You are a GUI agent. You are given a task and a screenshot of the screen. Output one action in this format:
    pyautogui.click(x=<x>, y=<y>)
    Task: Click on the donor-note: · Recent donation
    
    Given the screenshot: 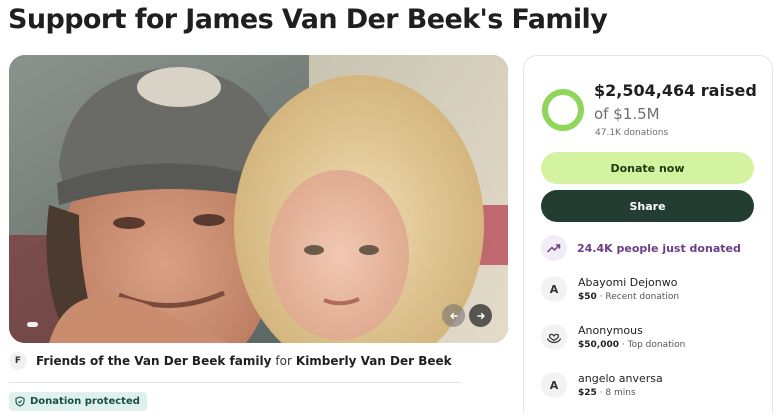 What is the action you would take?
    pyautogui.click(x=639, y=297)
    